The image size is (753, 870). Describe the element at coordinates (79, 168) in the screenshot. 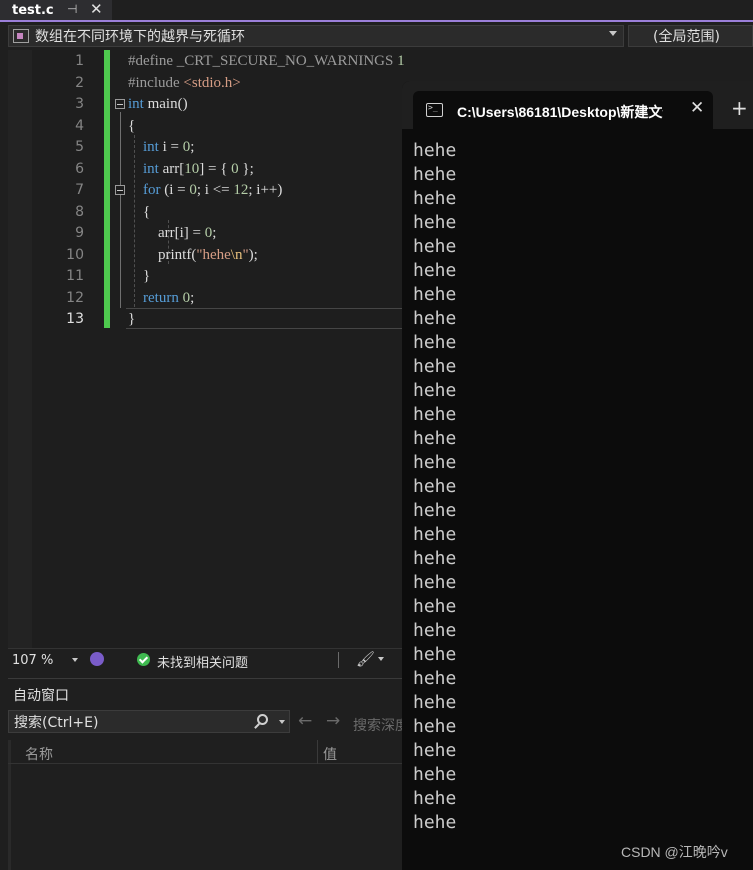

I see `line-number: 6` at that location.